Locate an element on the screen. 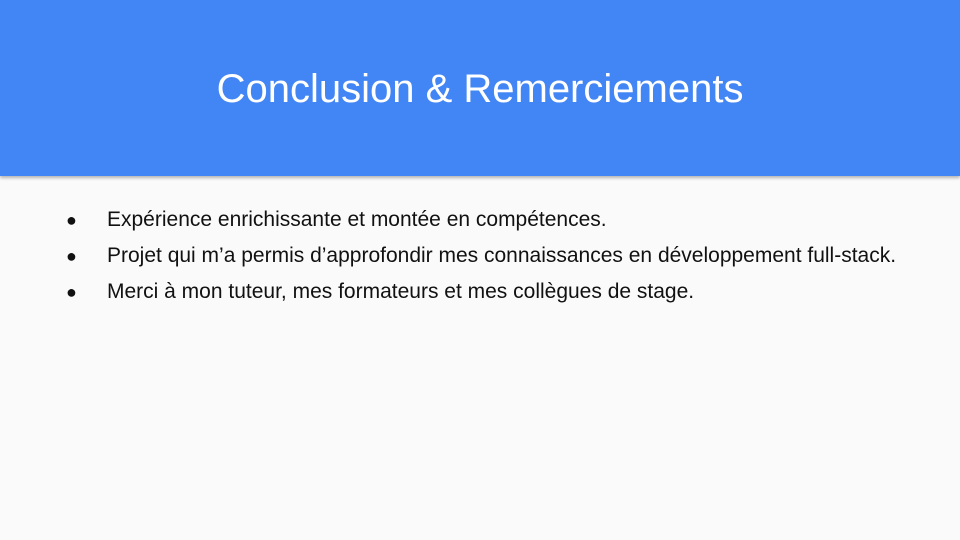 This screenshot has height=540, width=960. slide-title: Conclusion & Remerciements is located at coordinates (480, 89).